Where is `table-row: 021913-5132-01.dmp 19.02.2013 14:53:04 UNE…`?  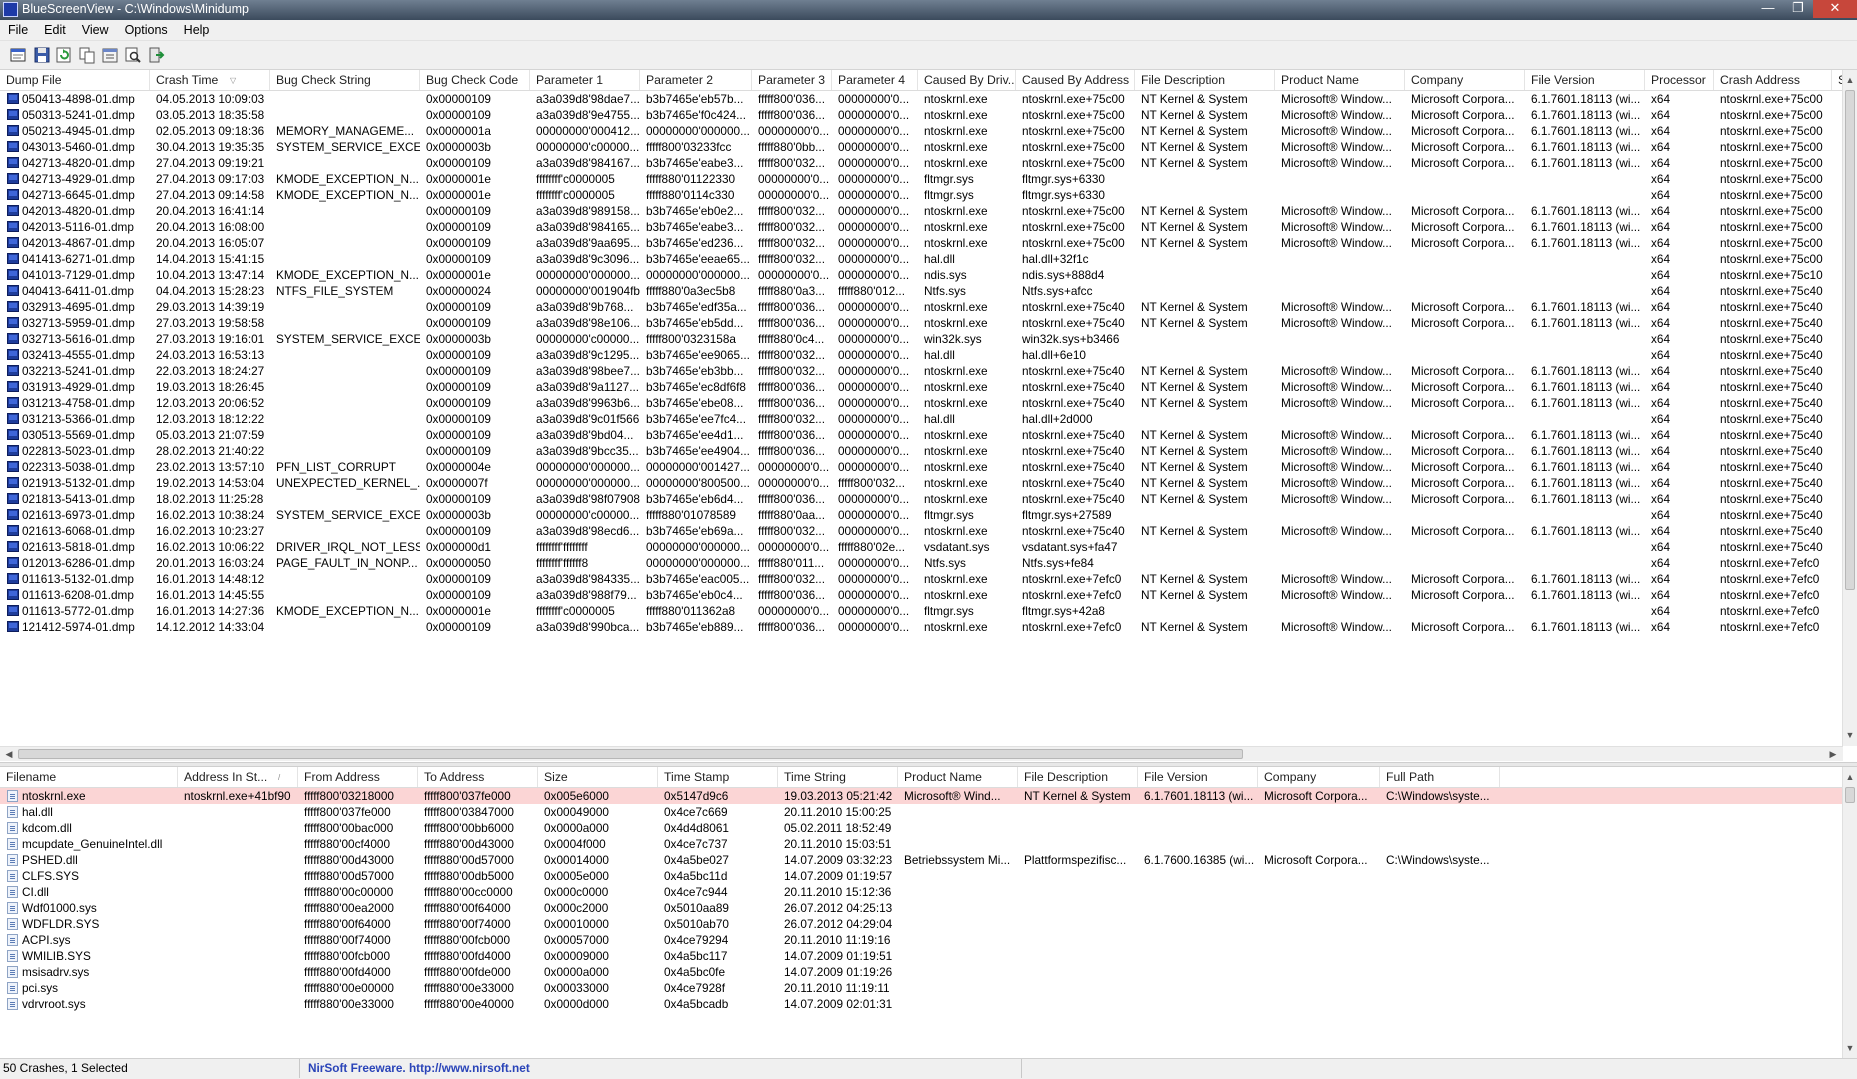 table-row: 021913-5132-01.dmp 19.02.2013 14:53:04 UNE… is located at coordinates (921, 483).